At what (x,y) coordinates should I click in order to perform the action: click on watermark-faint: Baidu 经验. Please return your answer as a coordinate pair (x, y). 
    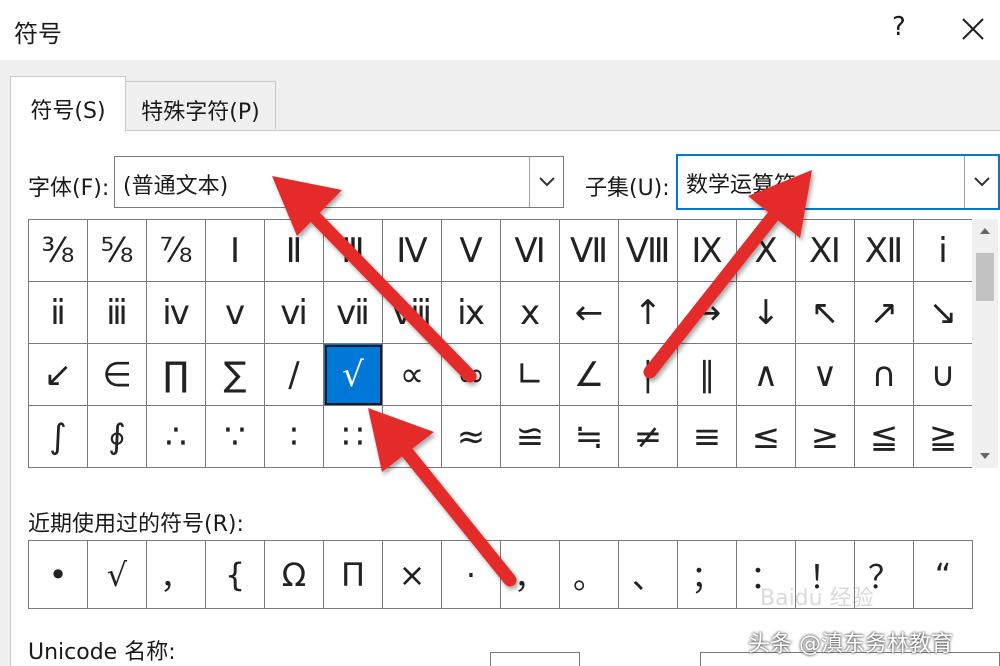
    Looking at the image, I should click on (817, 598).